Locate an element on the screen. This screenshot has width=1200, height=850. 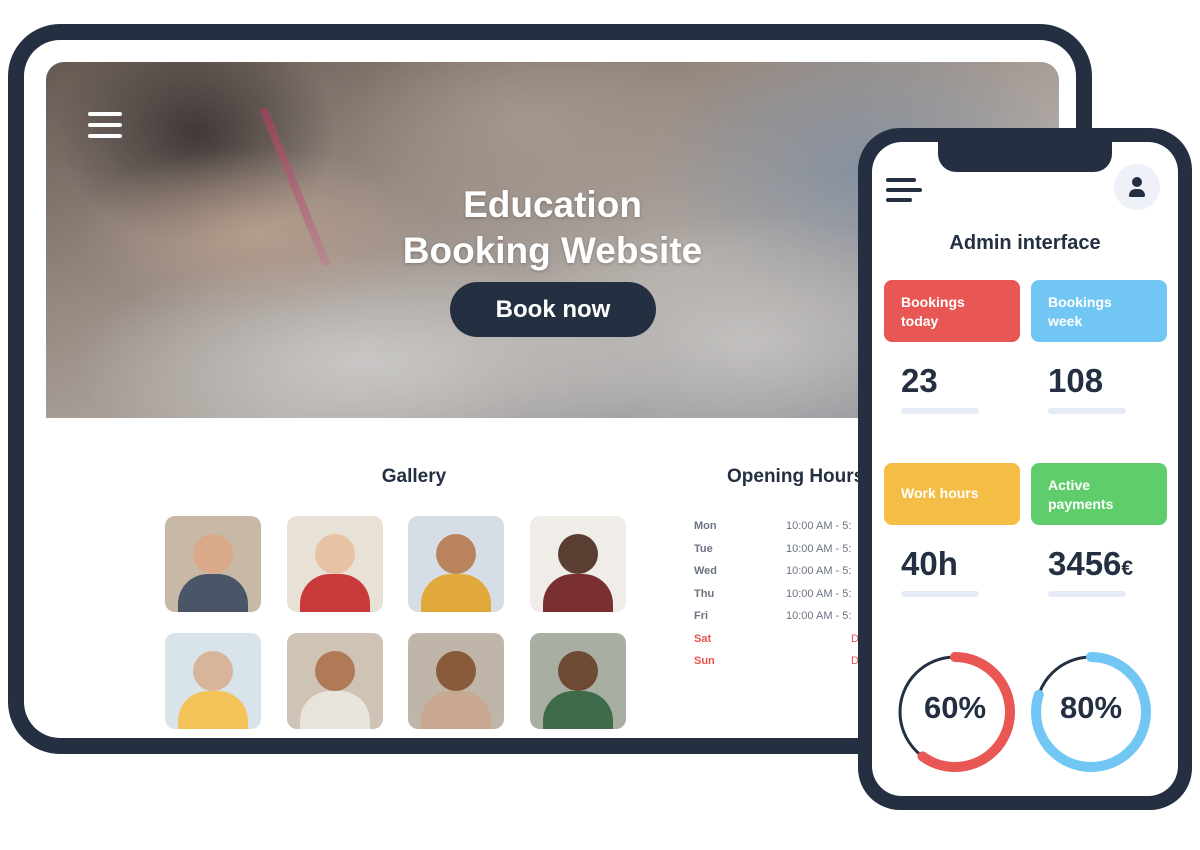
stat-card: Bookings week is located at coordinates (1099, 311).